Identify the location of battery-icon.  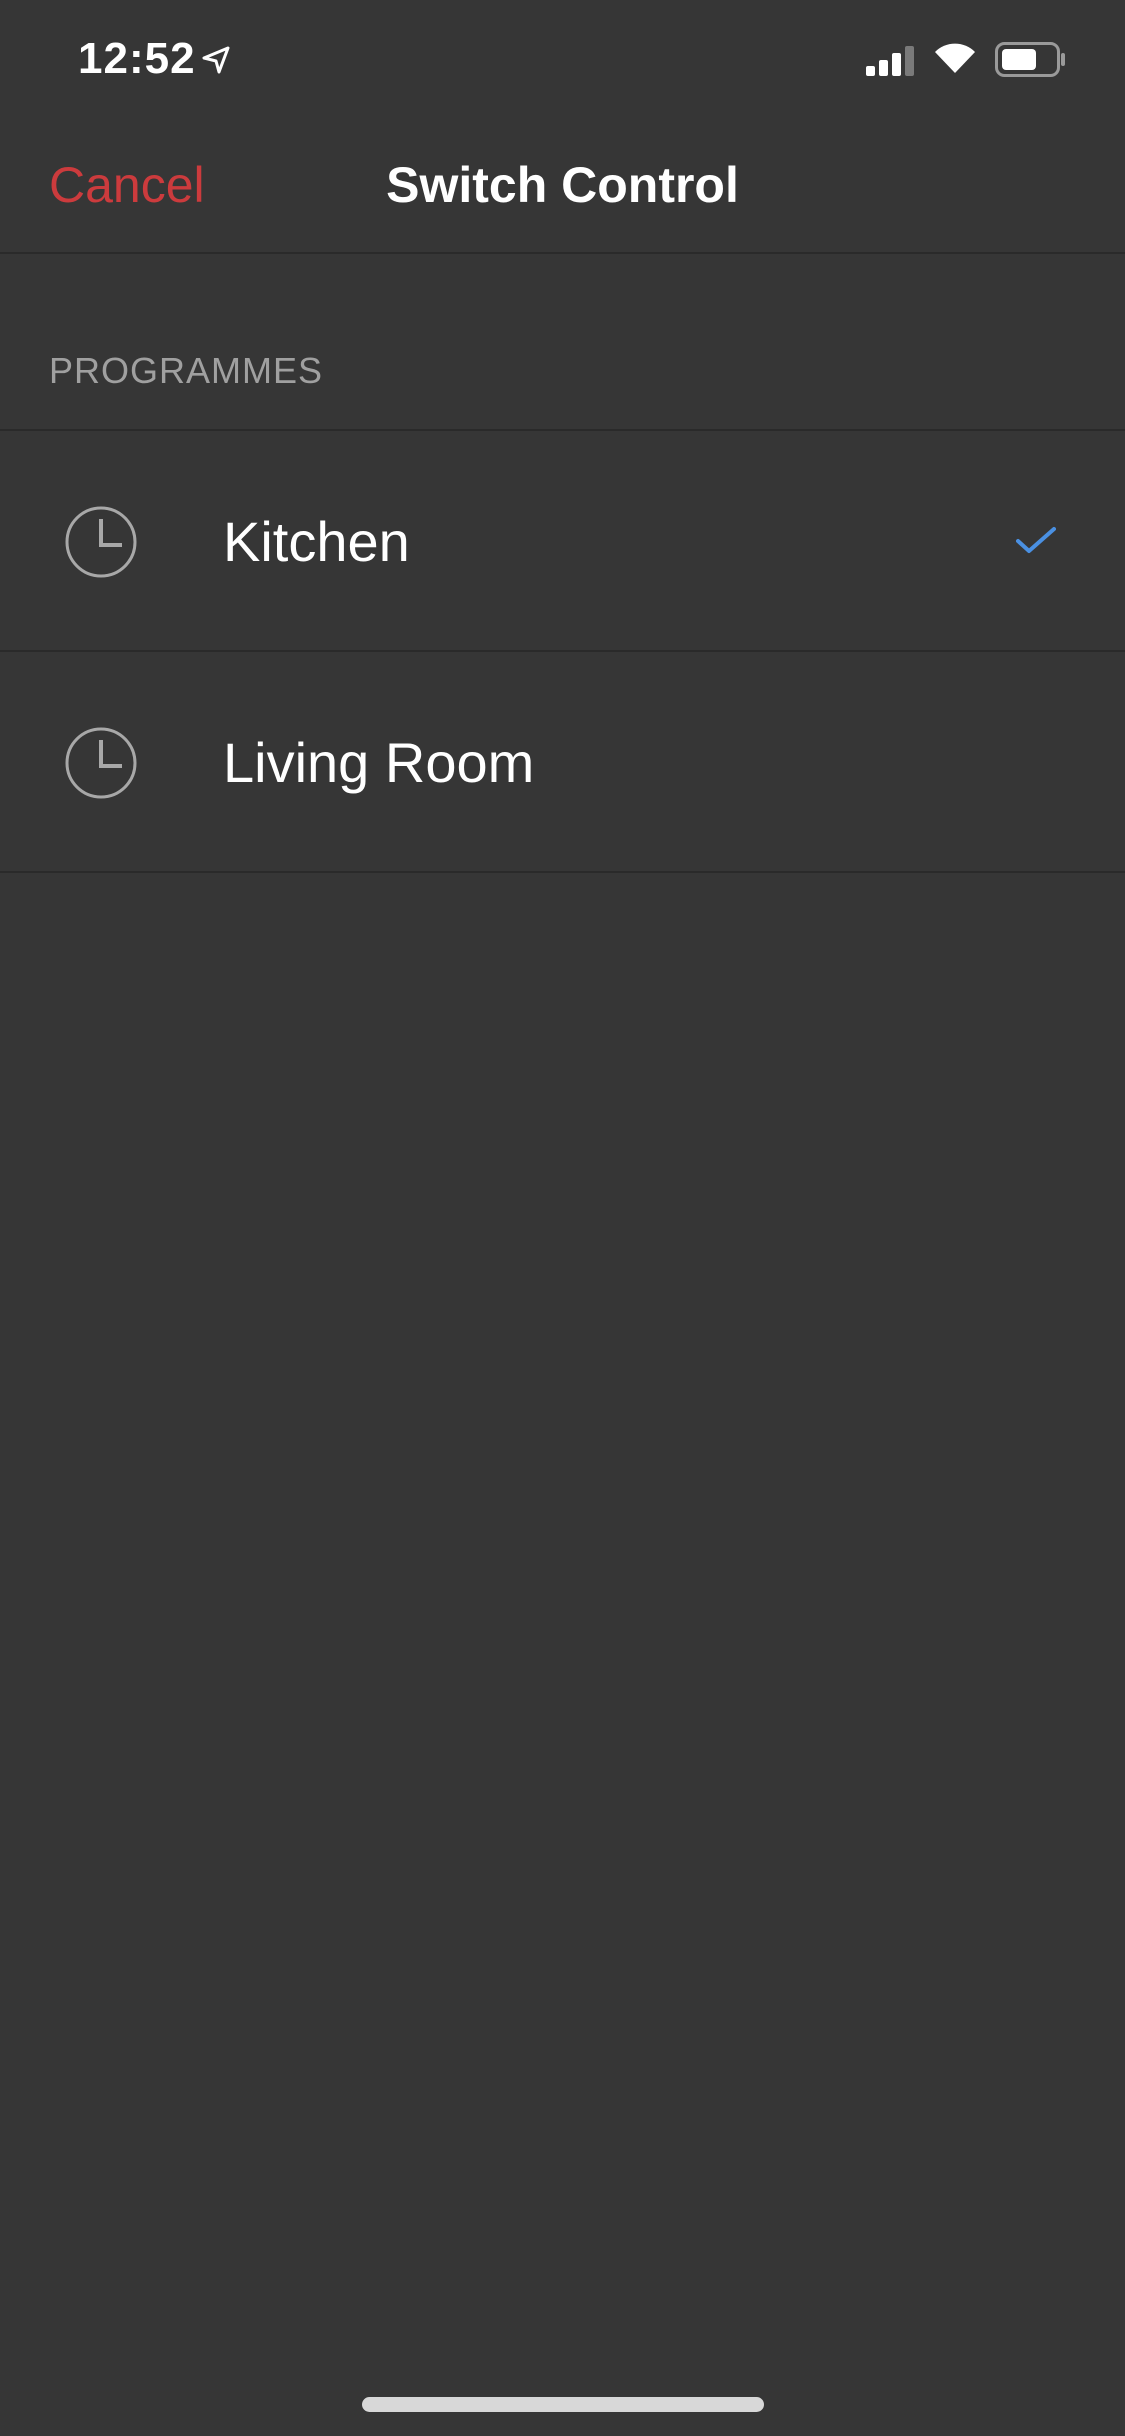
(1031, 62).